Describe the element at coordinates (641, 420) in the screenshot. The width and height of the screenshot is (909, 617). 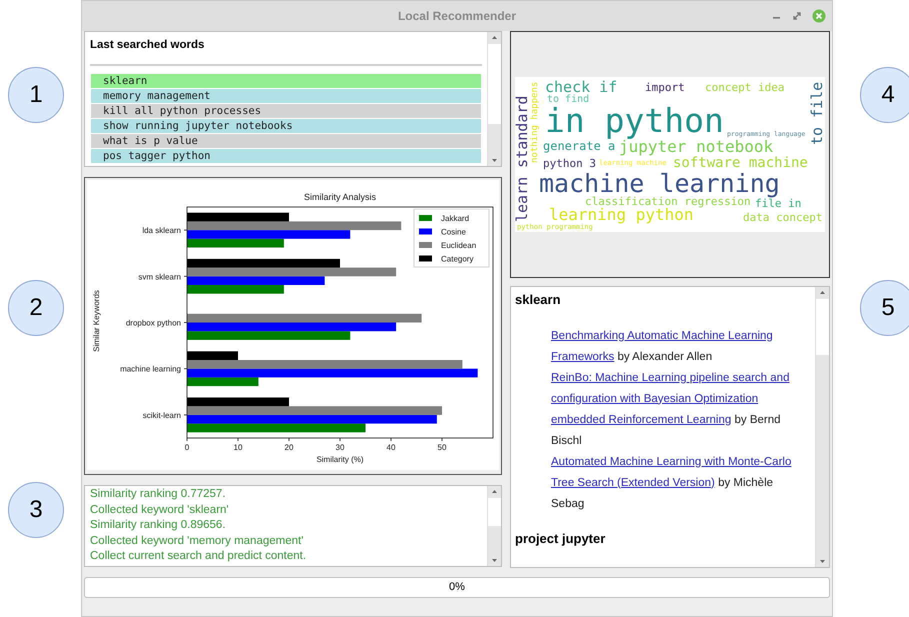
I see `paper-link: embedded Reinforcement Learning` at that location.